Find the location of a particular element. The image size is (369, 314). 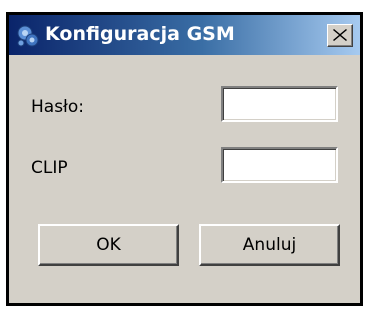

close-button is located at coordinates (340, 35).